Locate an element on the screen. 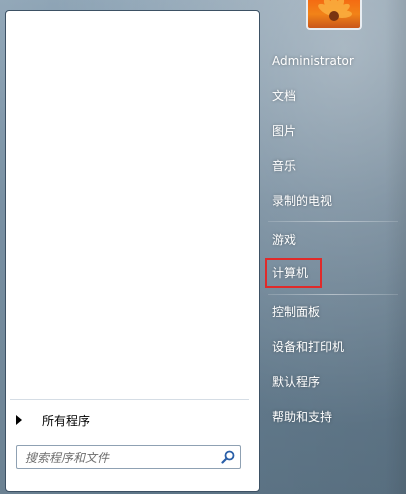 The height and width of the screenshot is (494, 406). right-edge-shade is located at coordinates (395, 247).